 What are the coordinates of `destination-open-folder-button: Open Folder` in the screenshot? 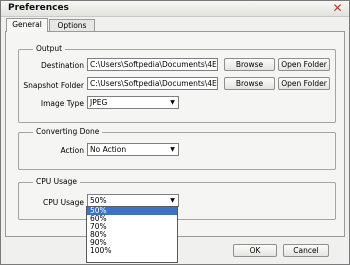 It's located at (304, 64).